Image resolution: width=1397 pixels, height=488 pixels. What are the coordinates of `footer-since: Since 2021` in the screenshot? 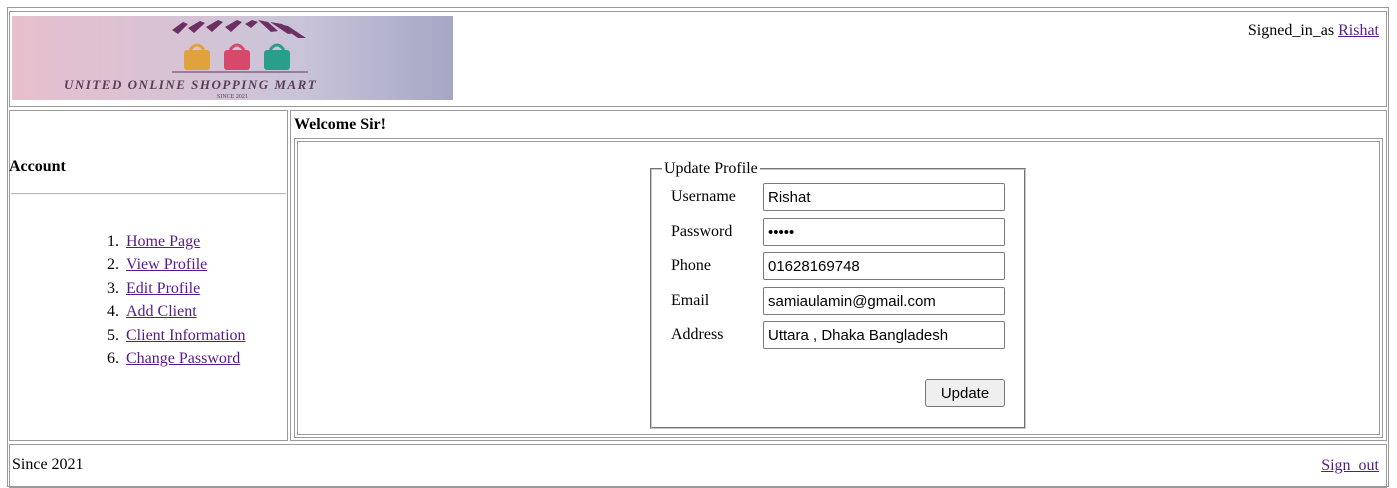 It's located at (48, 464).